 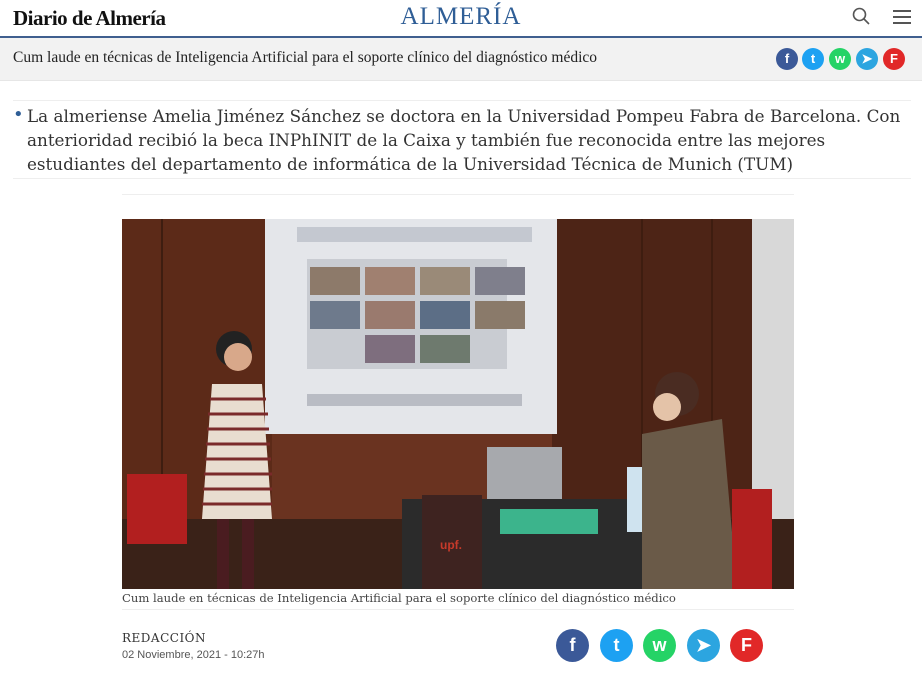 What do you see at coordinates (703, 645) in the screenshot?
I see `telegram-share-button: ➤` at bounding box center [703, 645].